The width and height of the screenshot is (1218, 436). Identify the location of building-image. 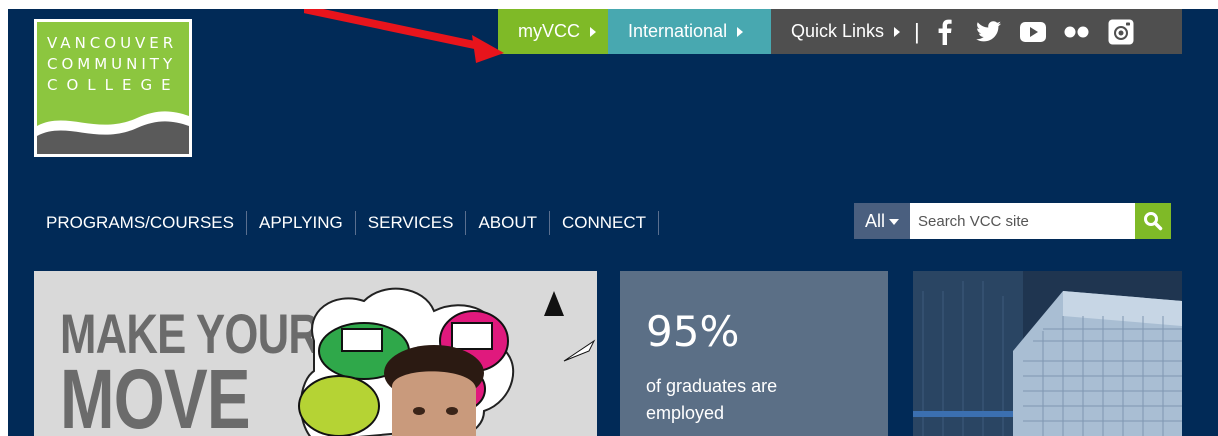
(1047, 353).